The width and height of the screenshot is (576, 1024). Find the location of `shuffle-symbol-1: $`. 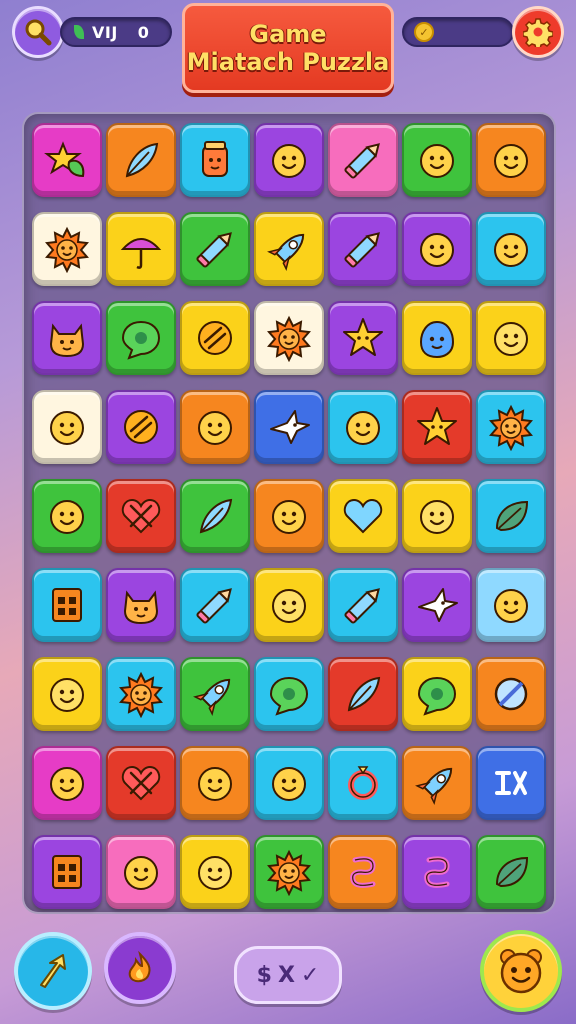

shuffle-symbol-1: $ is located at coordinates (264, 975).